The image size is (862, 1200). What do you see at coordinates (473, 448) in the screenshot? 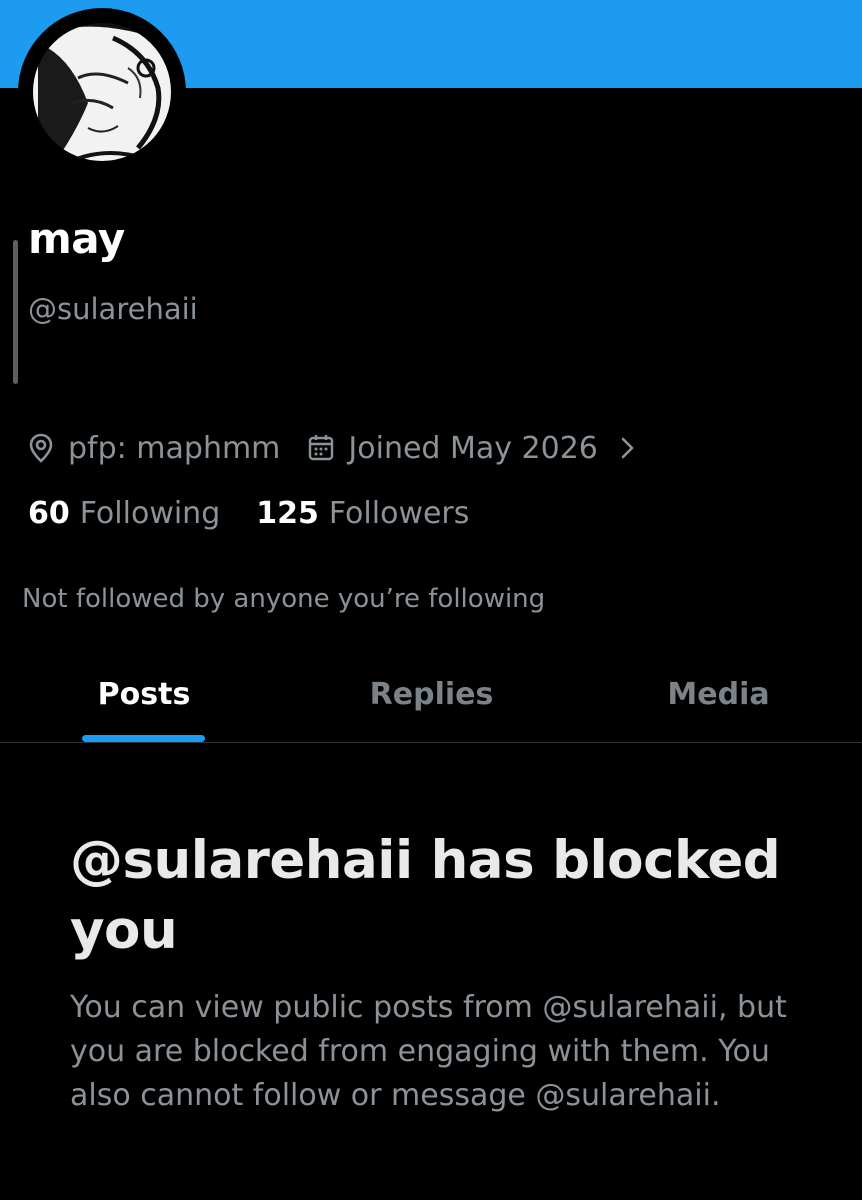
I see `joined-date: Joined May 2026` at bounding box center [473, 448].